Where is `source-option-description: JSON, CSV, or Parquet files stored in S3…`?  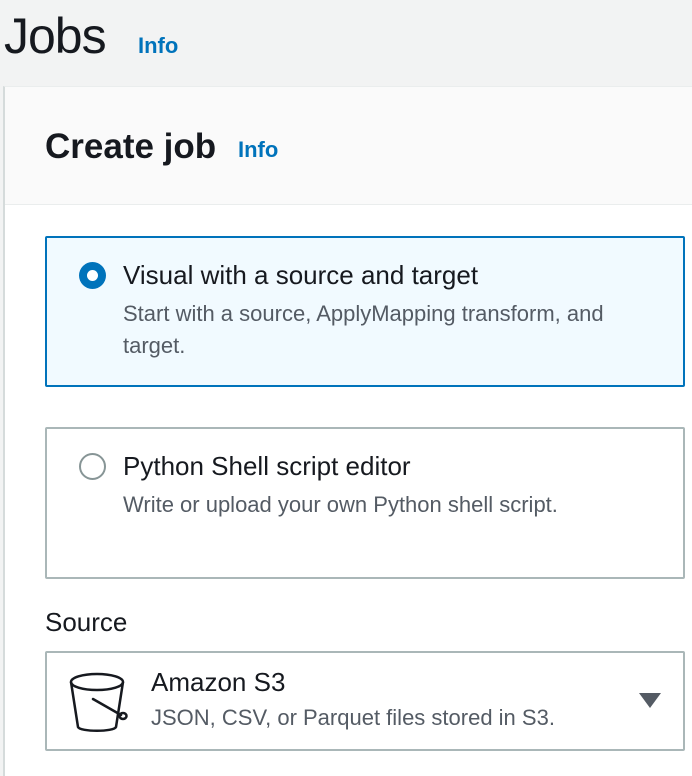 source-option-description: JSON, CSV, or Parquet files stored in S3… is located at coordinates (353, 717).